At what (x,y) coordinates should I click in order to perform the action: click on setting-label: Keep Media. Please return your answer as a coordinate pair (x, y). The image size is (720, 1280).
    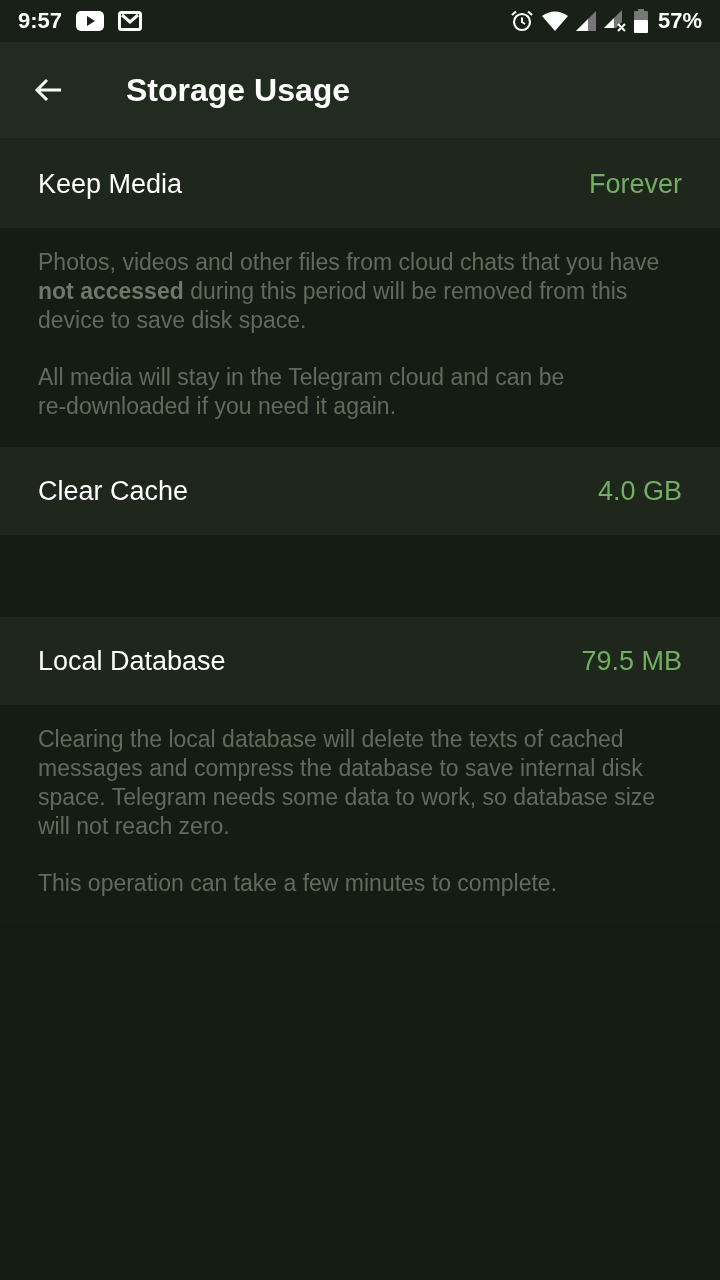
    Looking at the image, I should click on (110, 184).